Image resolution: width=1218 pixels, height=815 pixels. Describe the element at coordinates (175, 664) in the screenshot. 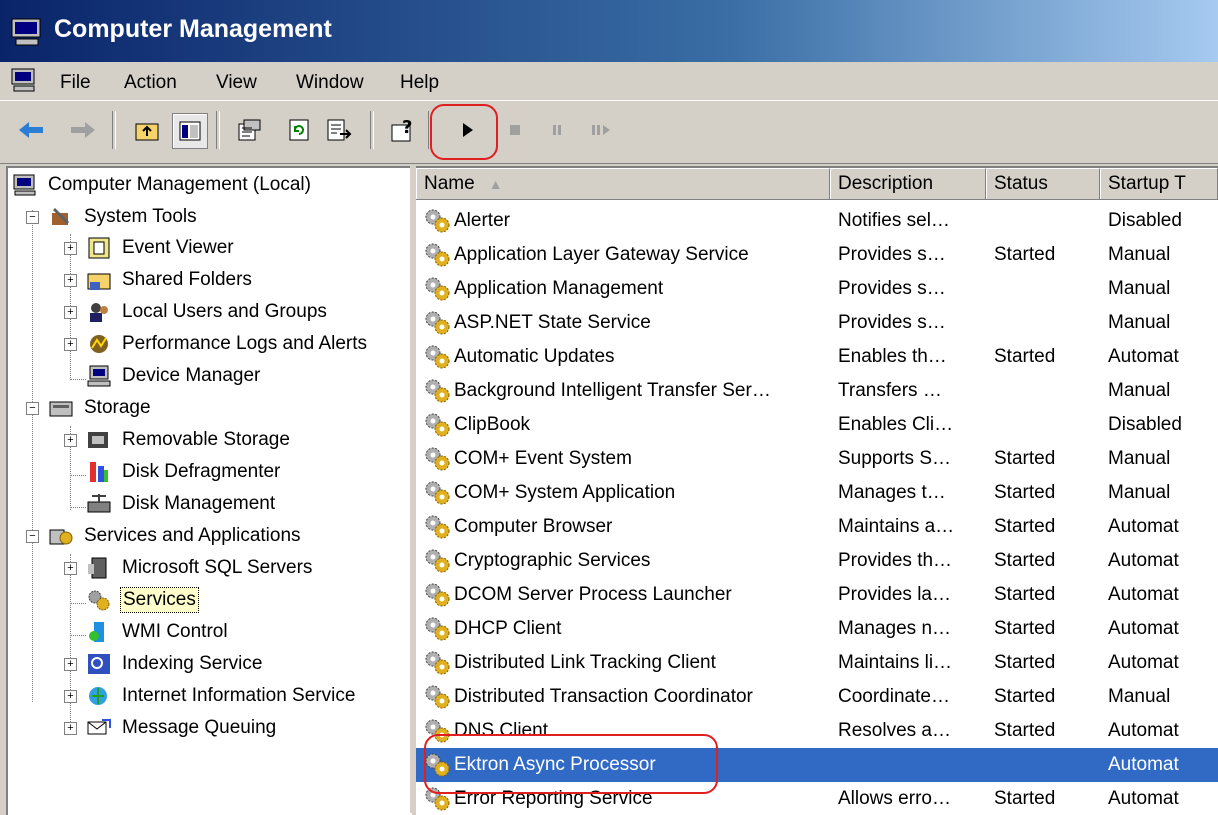

I see `tree-indexing-service: Indexing Service` at that location.